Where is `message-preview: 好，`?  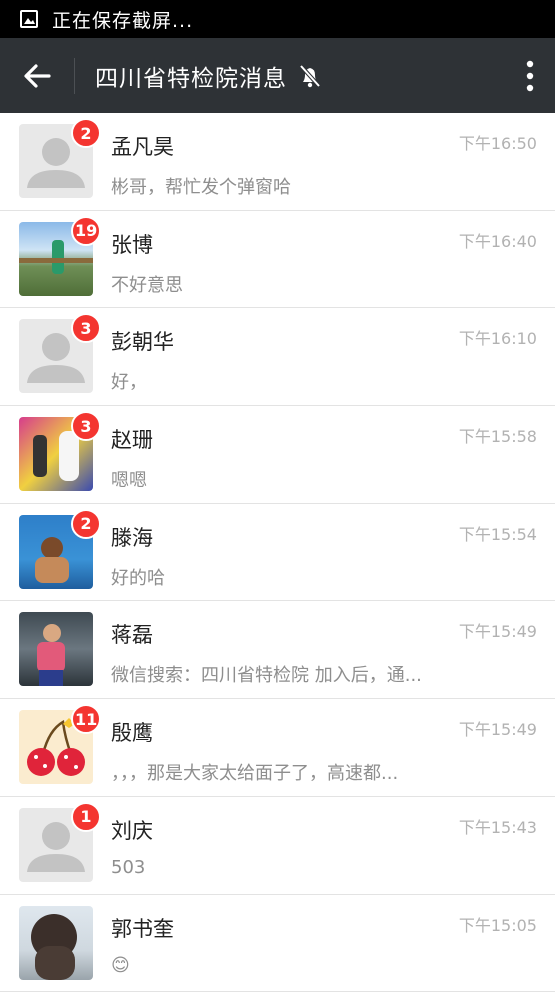
message-preview: 好， is located at coordinates (291, 381).